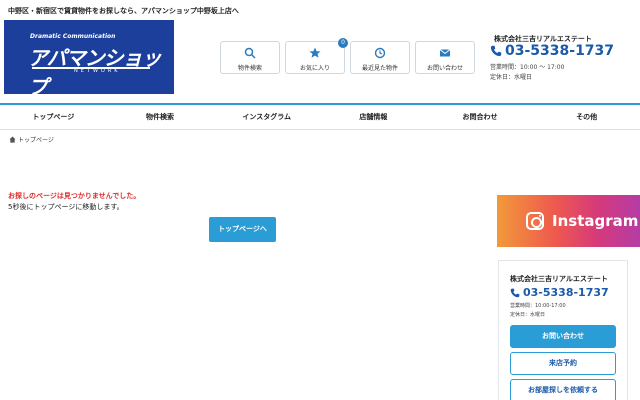 Image resolution: width=640 pixels, height=400 pixels. I want to click on redirect-message: 5秒後にトップページに移動します。, so click(66, 207).